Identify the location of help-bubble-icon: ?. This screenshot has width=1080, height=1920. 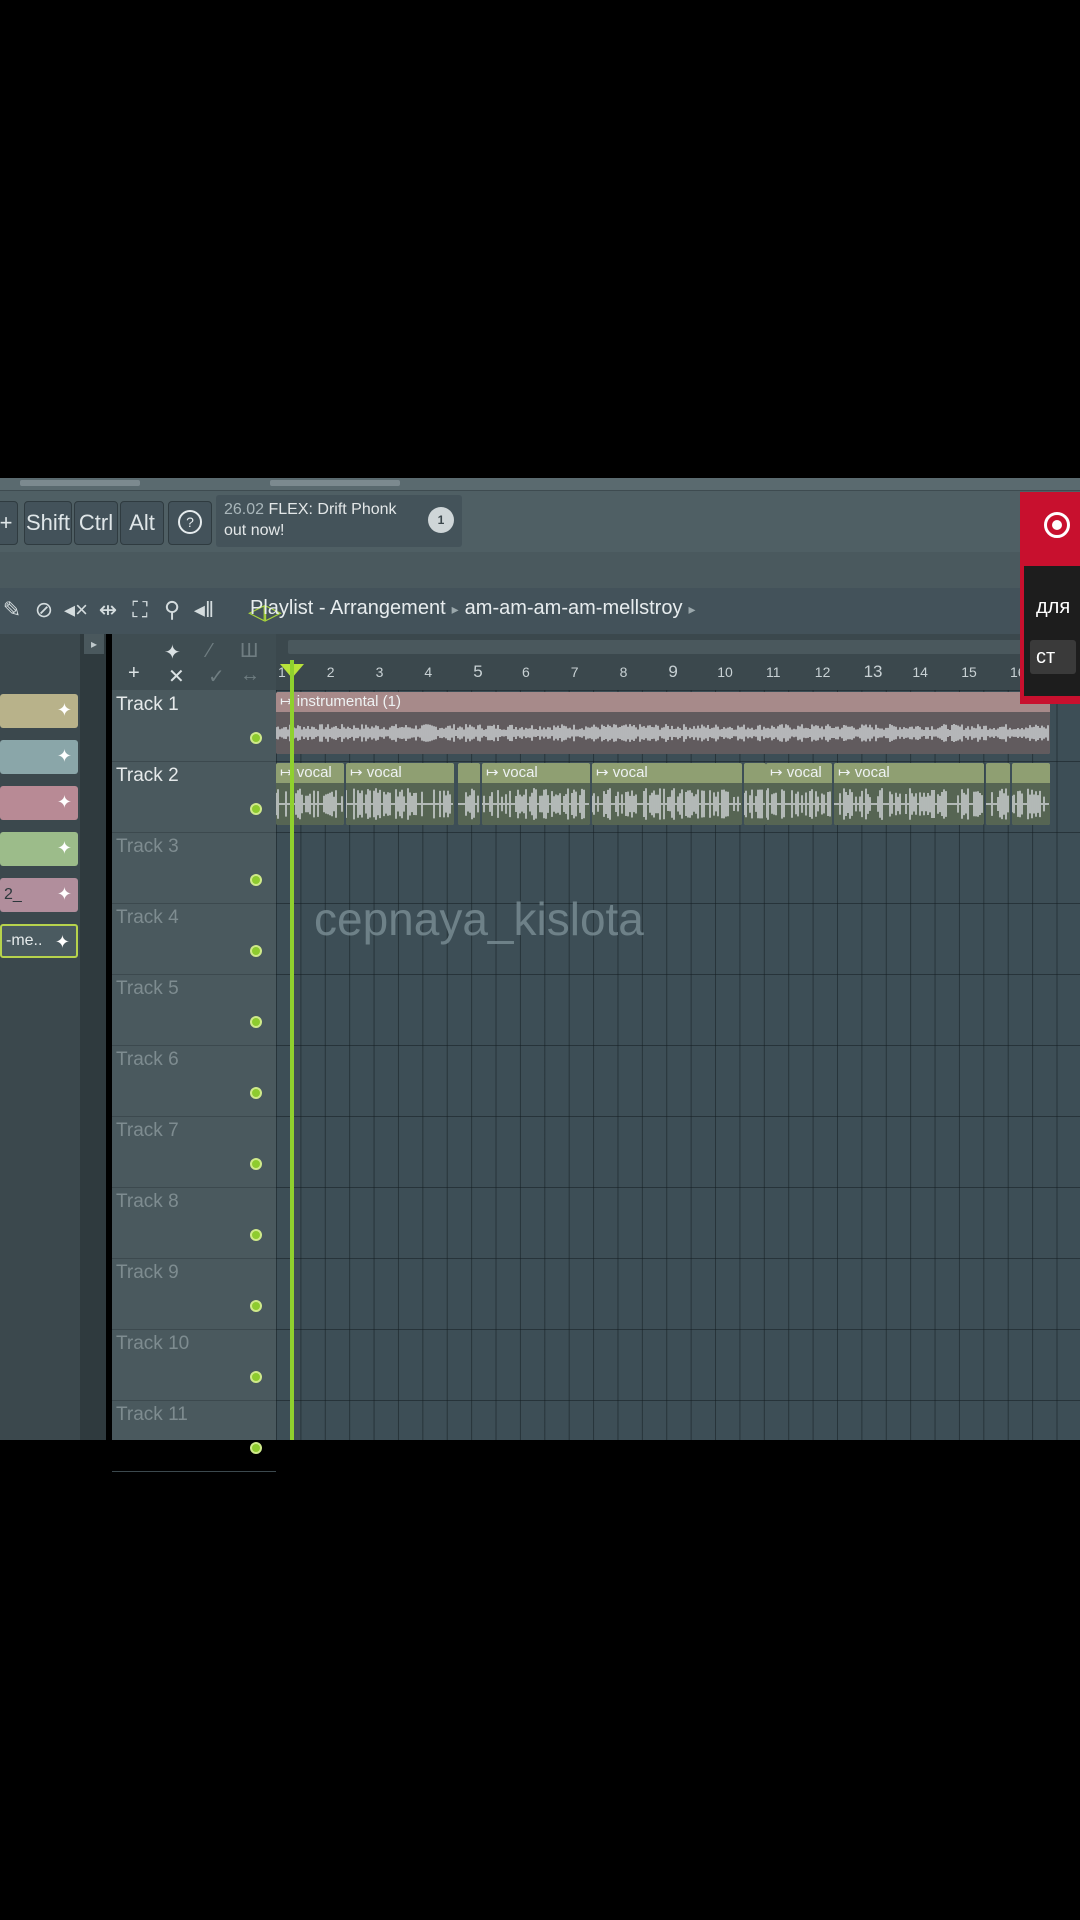
(190, 523).